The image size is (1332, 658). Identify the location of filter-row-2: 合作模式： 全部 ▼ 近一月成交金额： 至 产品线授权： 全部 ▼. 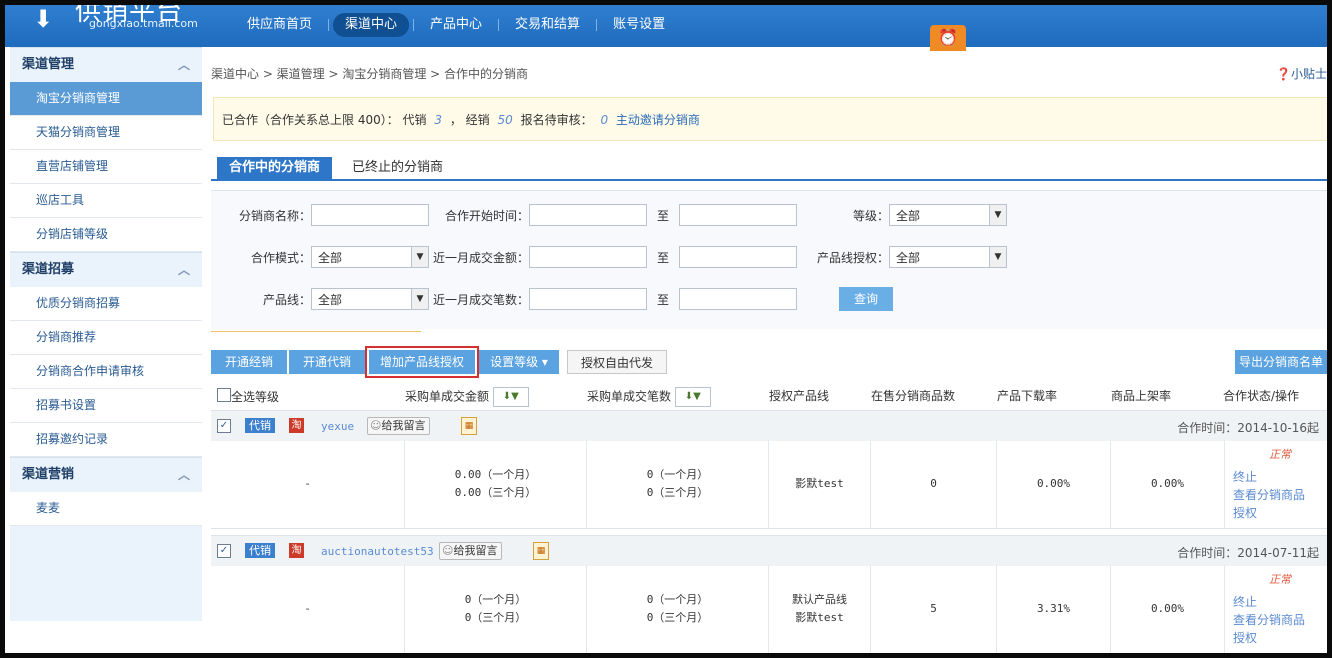
(609, 257).